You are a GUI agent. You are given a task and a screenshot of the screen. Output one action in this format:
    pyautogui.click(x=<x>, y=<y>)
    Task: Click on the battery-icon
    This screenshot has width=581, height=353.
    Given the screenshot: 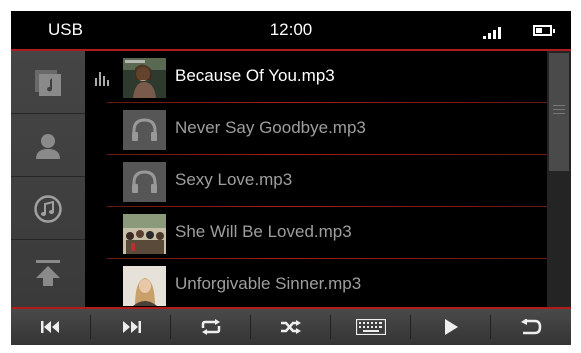 What is the action you would take?
    pyautogui.click(x=544, y=30)
    